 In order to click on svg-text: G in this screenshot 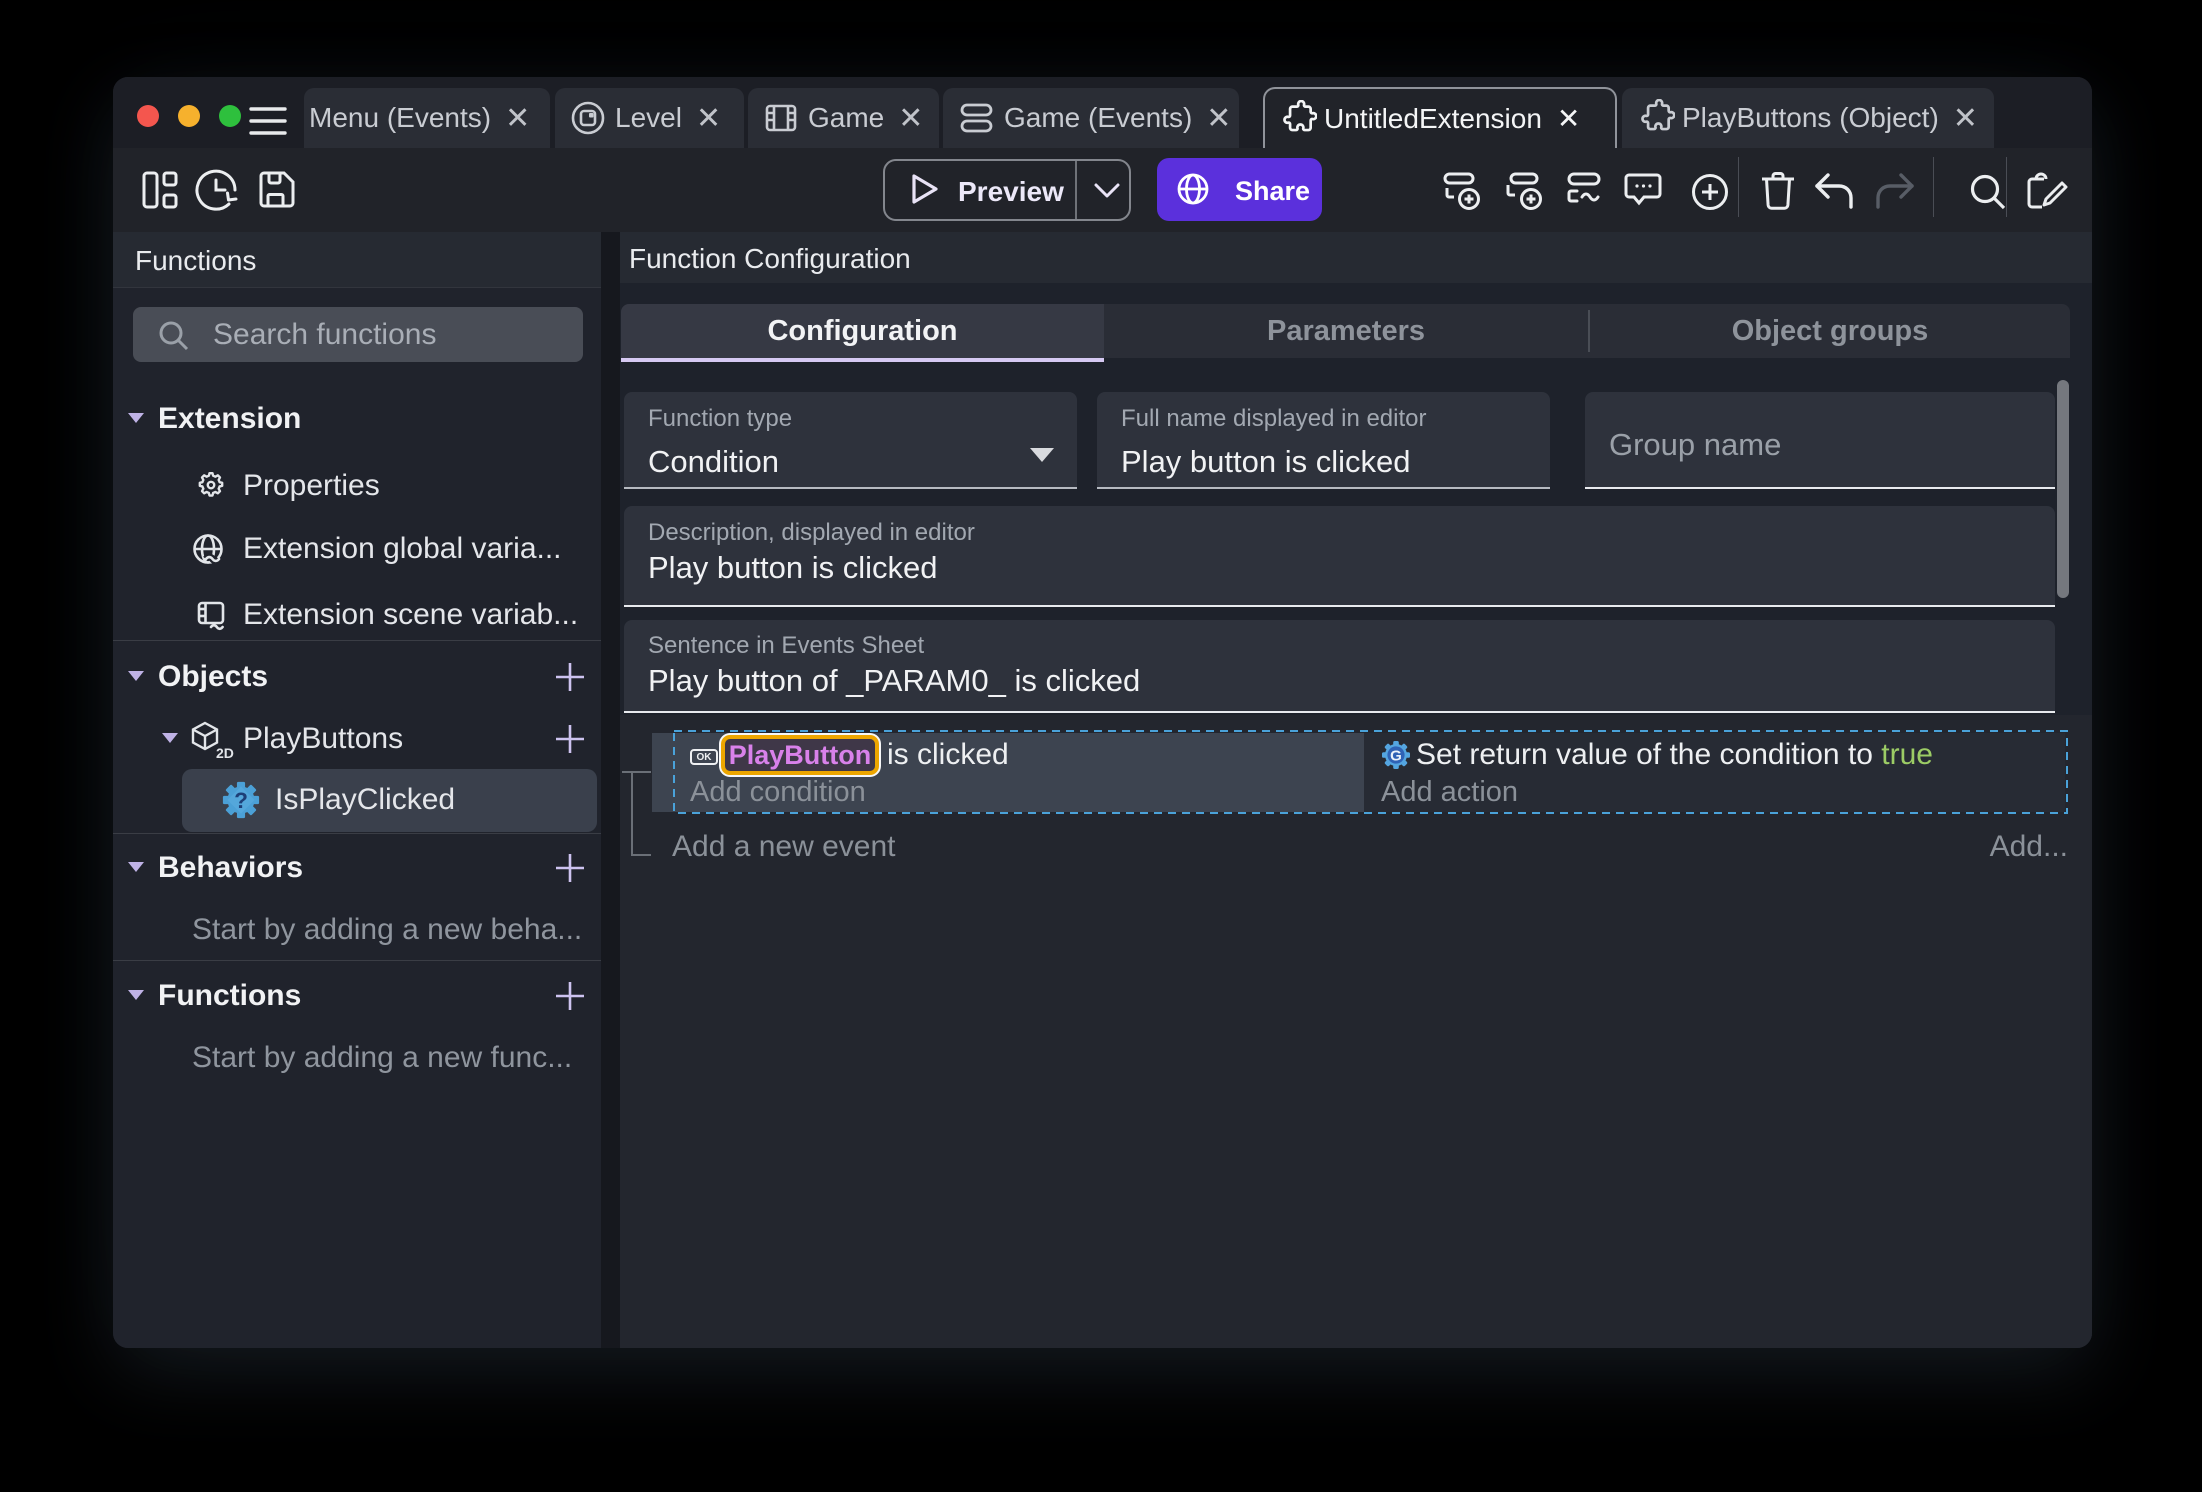, I will do `click(1396, 756)`.